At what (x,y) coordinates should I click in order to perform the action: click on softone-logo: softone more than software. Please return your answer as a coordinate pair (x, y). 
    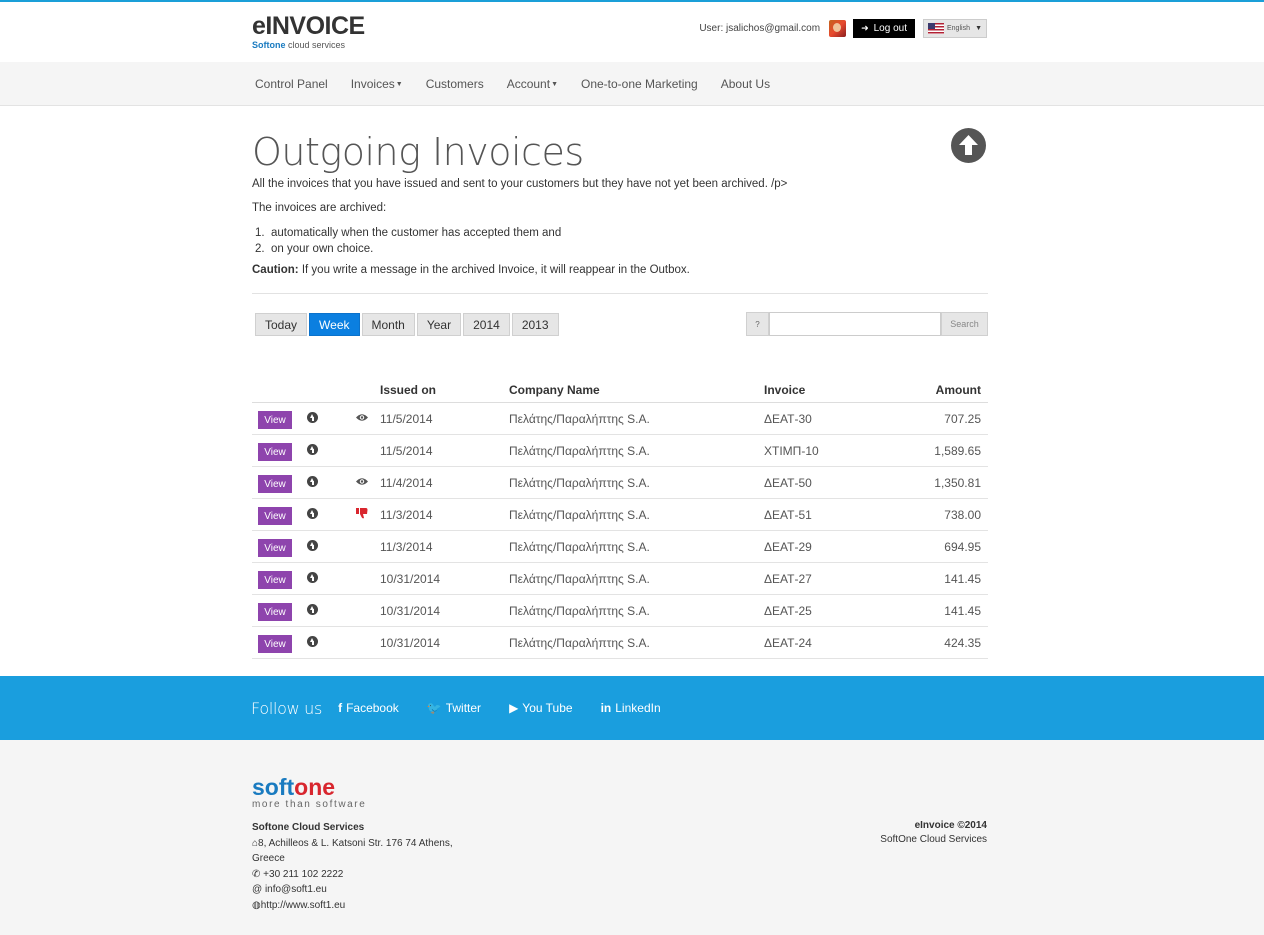
    Looking at the image, I should click on (309, 793).